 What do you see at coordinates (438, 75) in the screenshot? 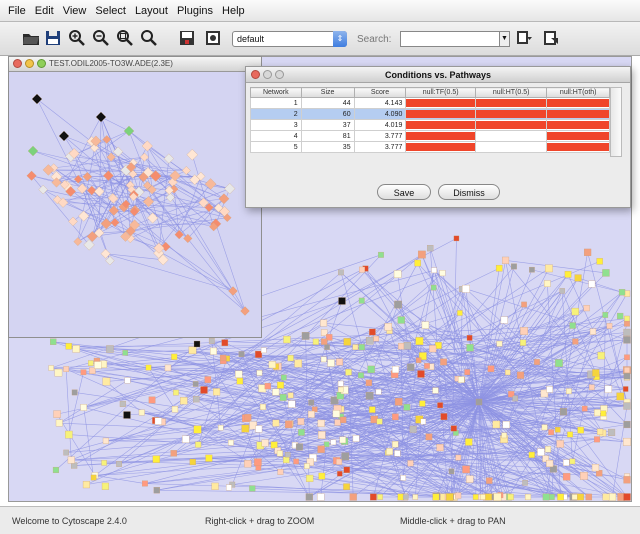
I see `dialog-titlebar: Conditions vs. Pathways` at bounding box center [438, 75].